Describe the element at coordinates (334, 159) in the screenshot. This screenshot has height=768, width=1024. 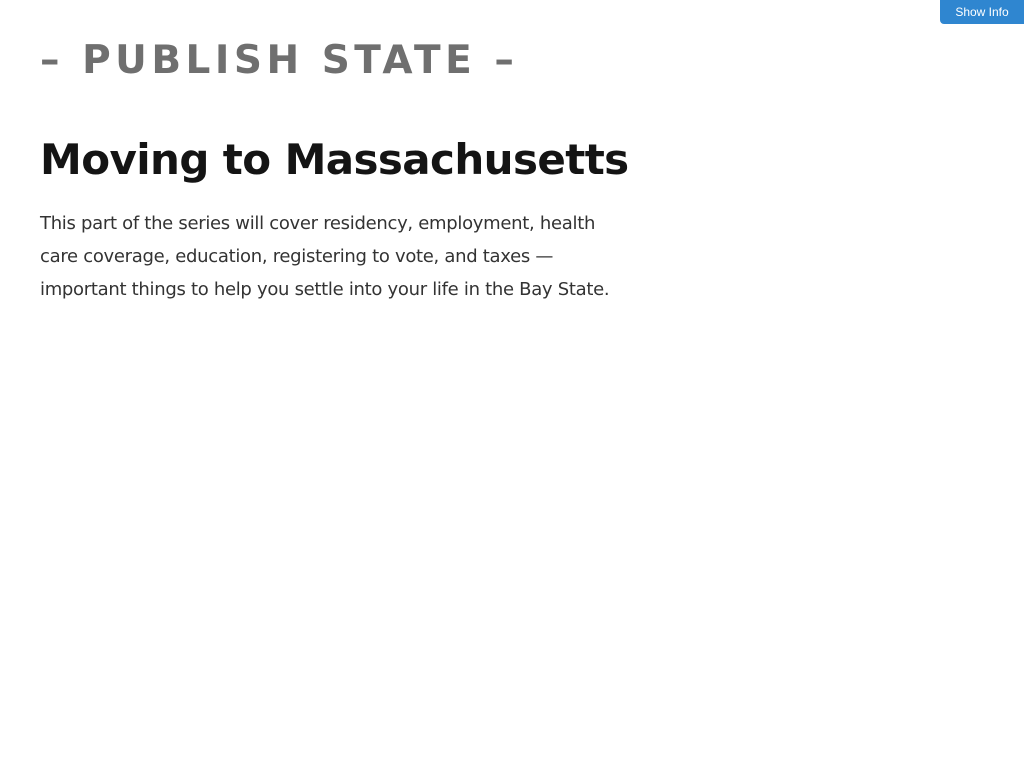
I see `page-title: Moving to Massachusetts` at that location.